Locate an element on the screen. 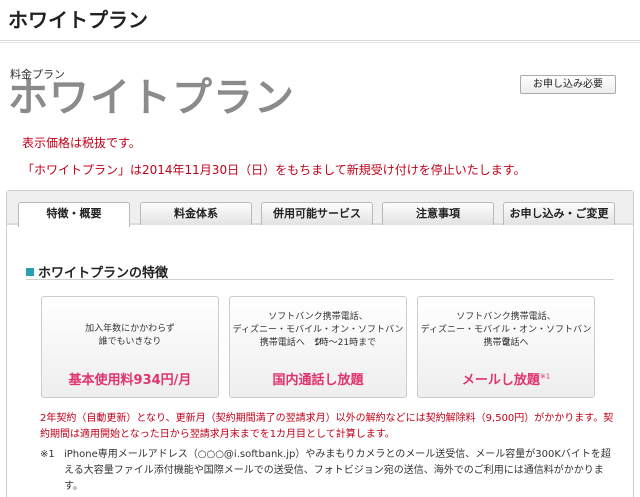 This screenshot has height=497, width=640. plan-logo: ホワイトプラン is located at coordinates (151, 98).